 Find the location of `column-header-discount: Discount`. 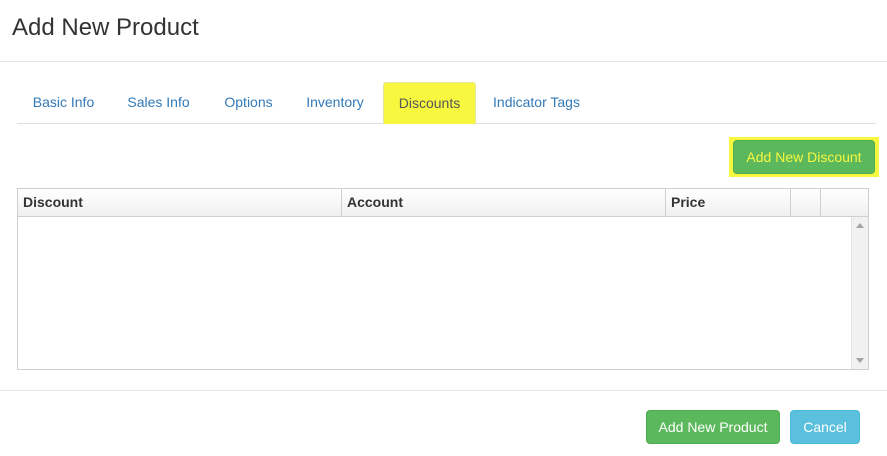

column-header-discount: Discount is located at coordinates (180, 202).